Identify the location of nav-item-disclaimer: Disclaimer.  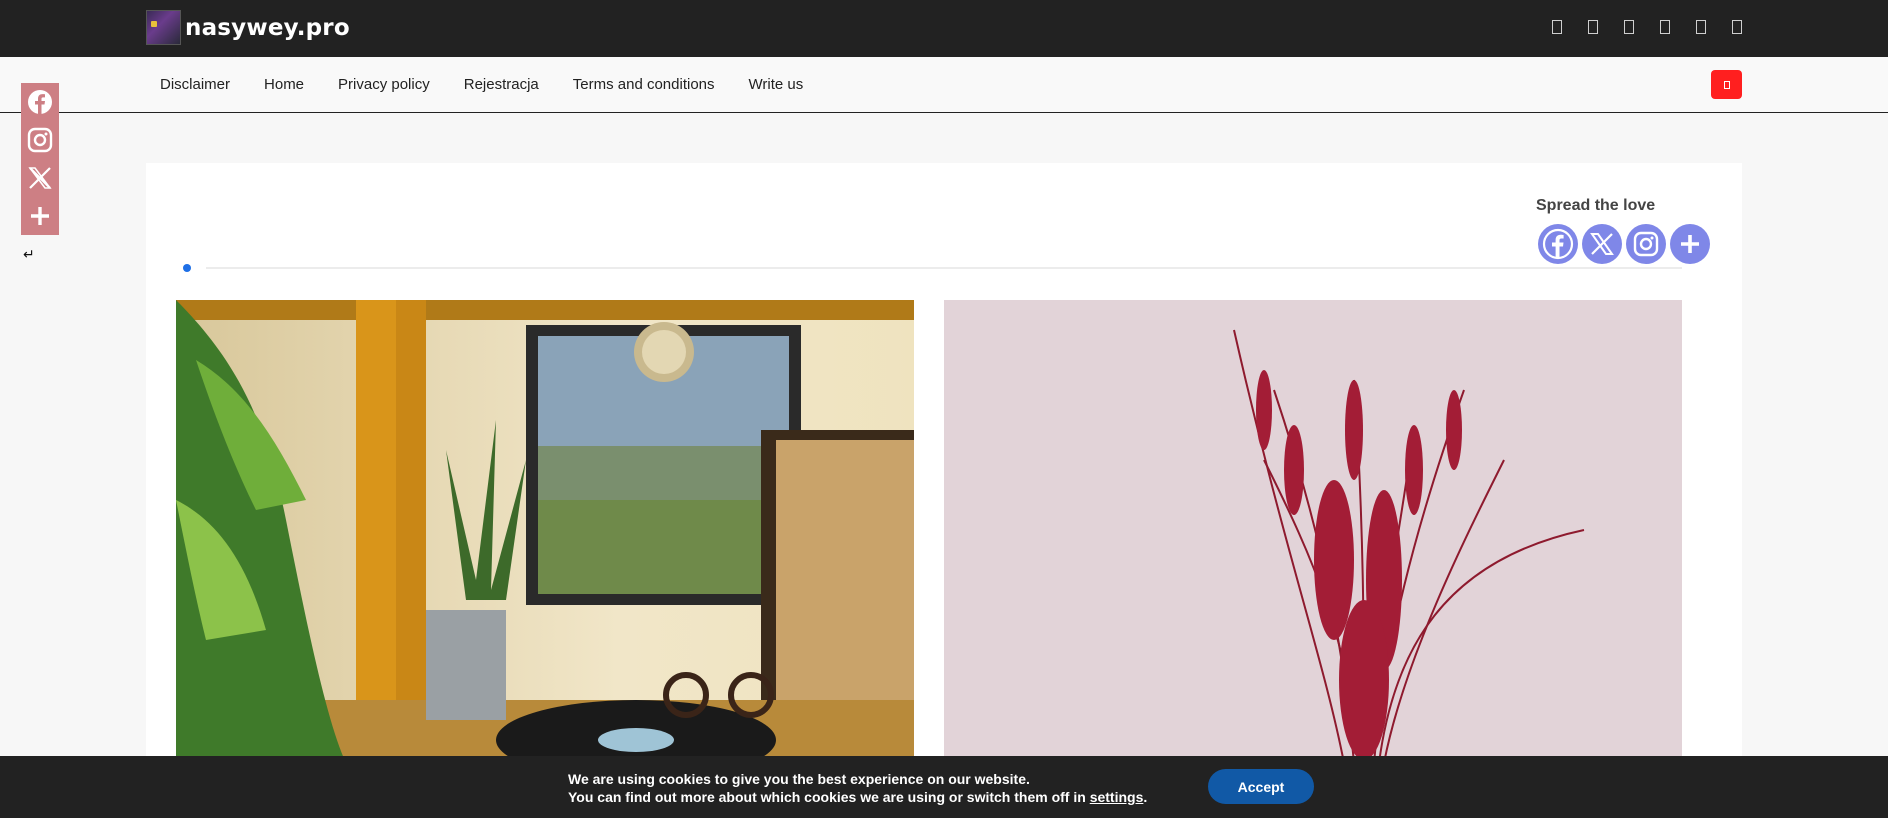
(195, 84).